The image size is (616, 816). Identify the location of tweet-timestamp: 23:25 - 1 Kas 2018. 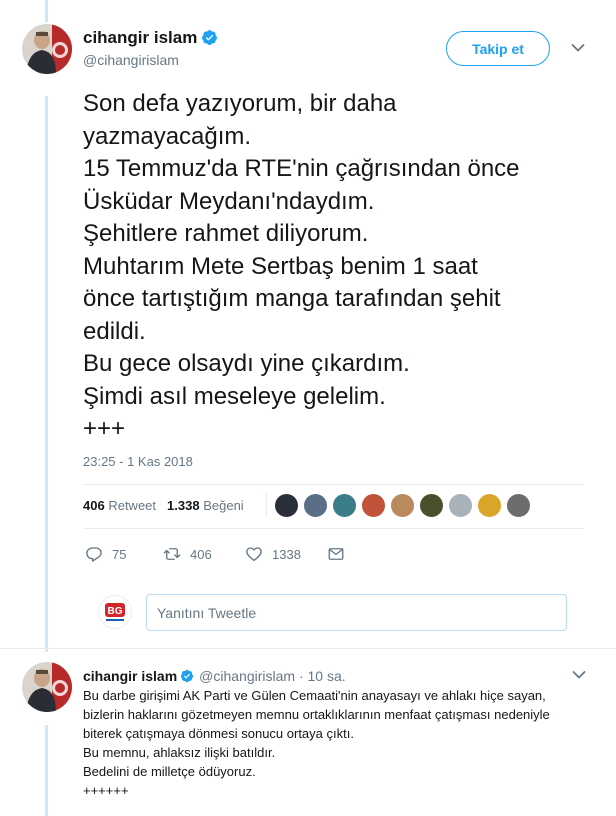
(138, 461).